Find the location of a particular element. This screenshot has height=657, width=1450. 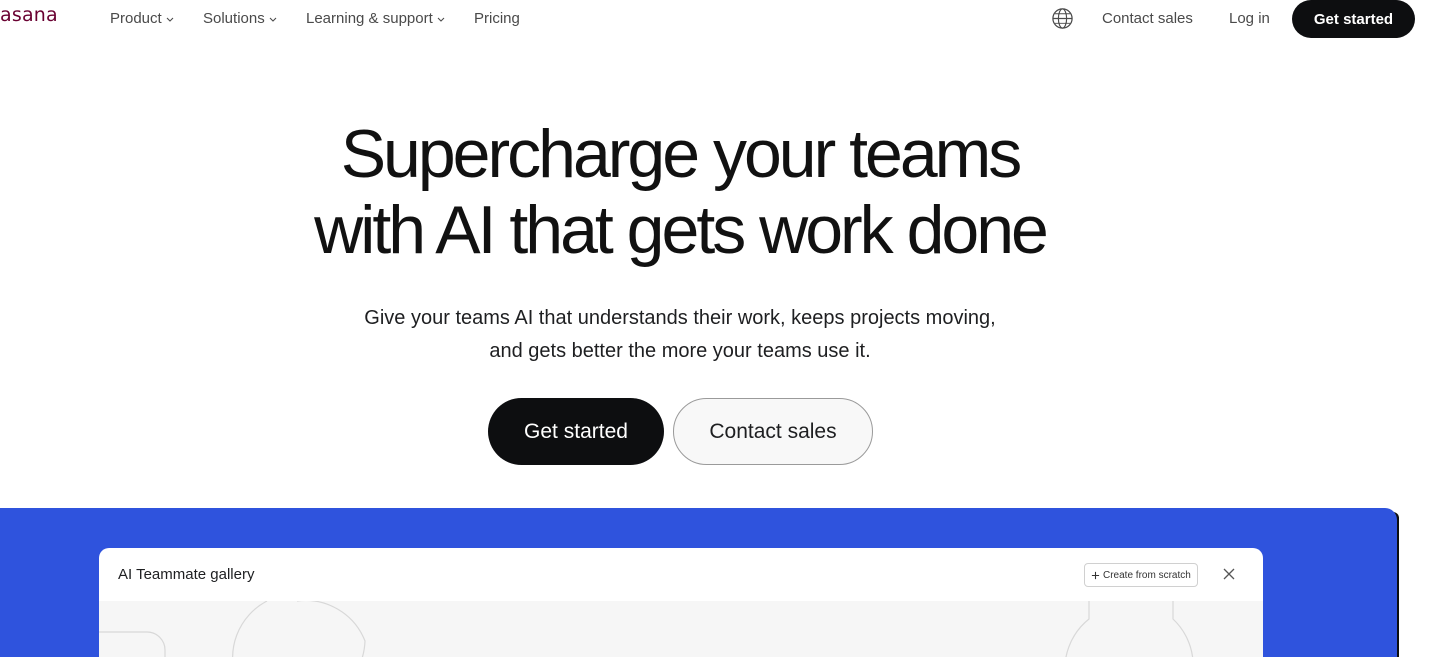

create-from-scratch-button: Create from scratch is located at coordinates (1141, 575).